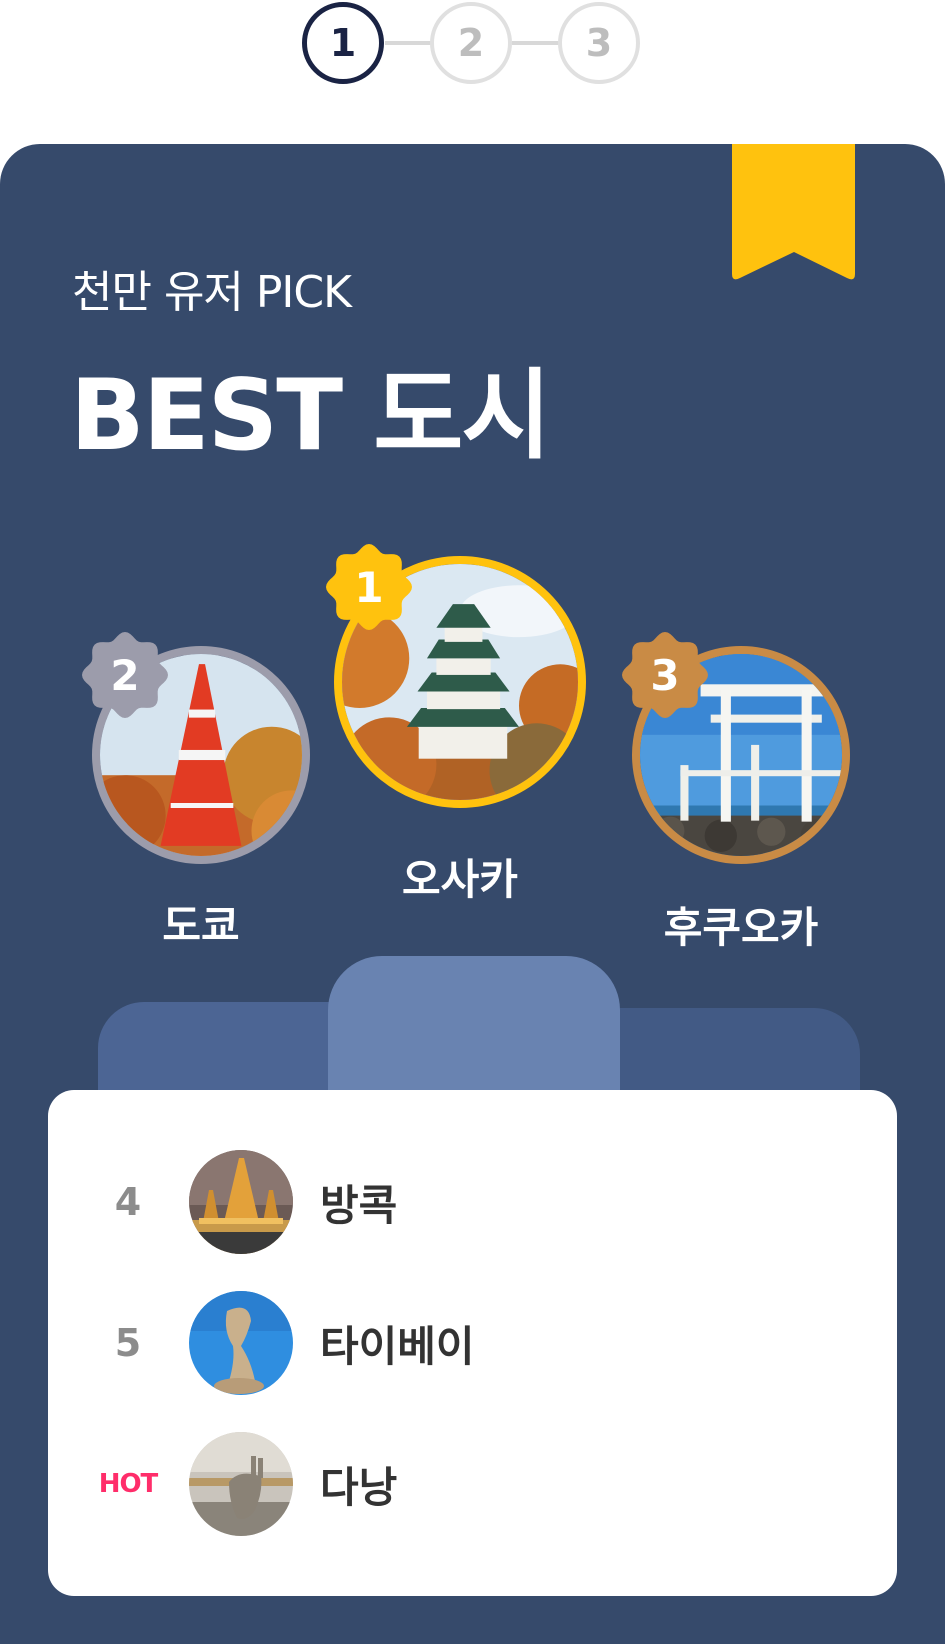 The width and height of the screenshot is (945, 1644). I want to click on list-item-danang: HOT 다낭, so click(472, 1484).